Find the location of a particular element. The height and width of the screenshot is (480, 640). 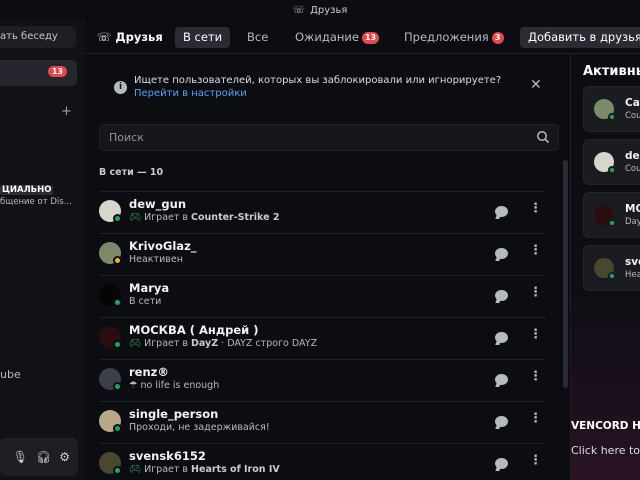

go-to-settings-link: Перейти в настройки is located at coordinates (190, 93).